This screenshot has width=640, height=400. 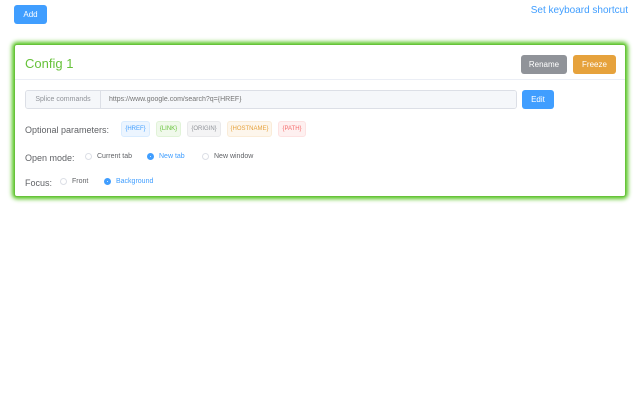 I want to click on radio-label: New window, so click(x=234, y=156).